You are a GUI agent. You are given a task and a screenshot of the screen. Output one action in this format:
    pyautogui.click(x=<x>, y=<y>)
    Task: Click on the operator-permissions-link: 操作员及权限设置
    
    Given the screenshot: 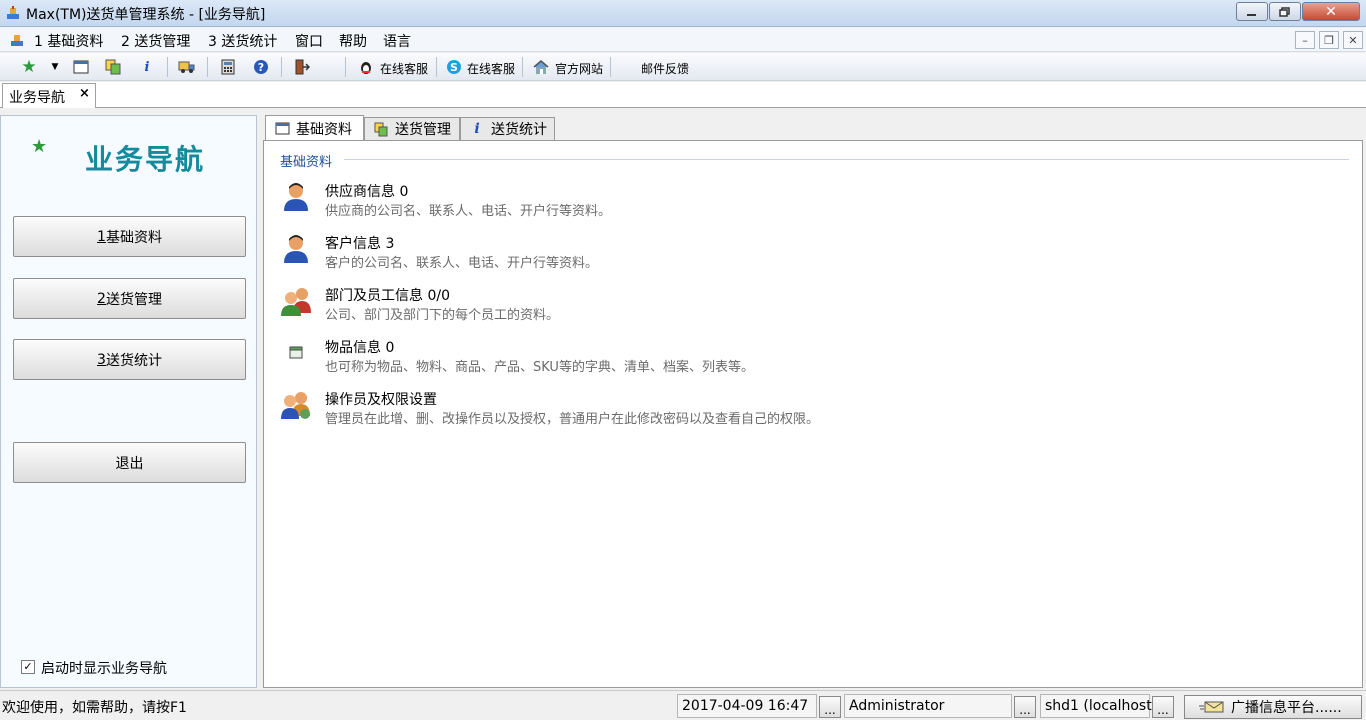 What is the action you would take?
    pyautogui.click(x=381, y=399)
    